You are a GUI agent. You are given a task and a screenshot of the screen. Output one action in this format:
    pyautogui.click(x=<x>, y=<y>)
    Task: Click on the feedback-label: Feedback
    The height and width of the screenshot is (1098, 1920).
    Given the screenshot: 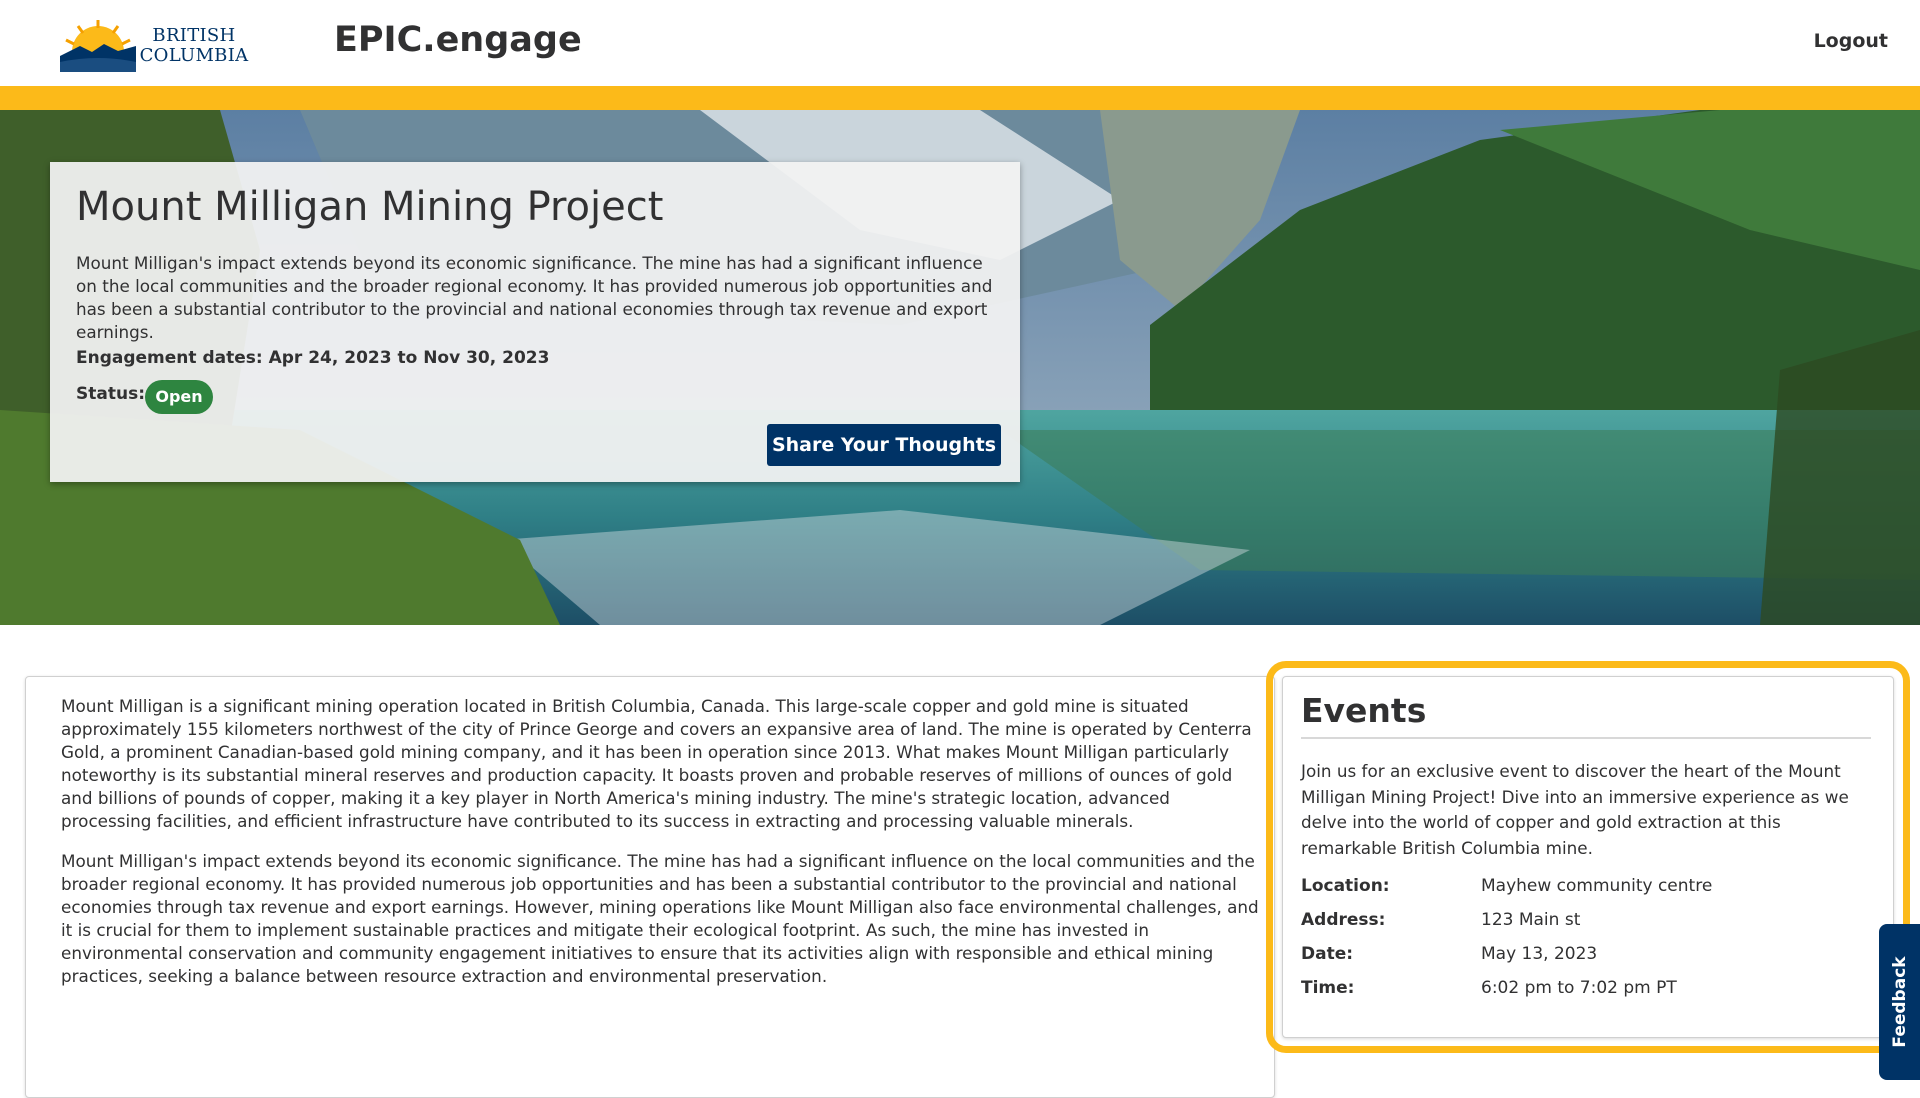 What is the action you would take?
    pyautogui.click(x=1899, y=1002)
    